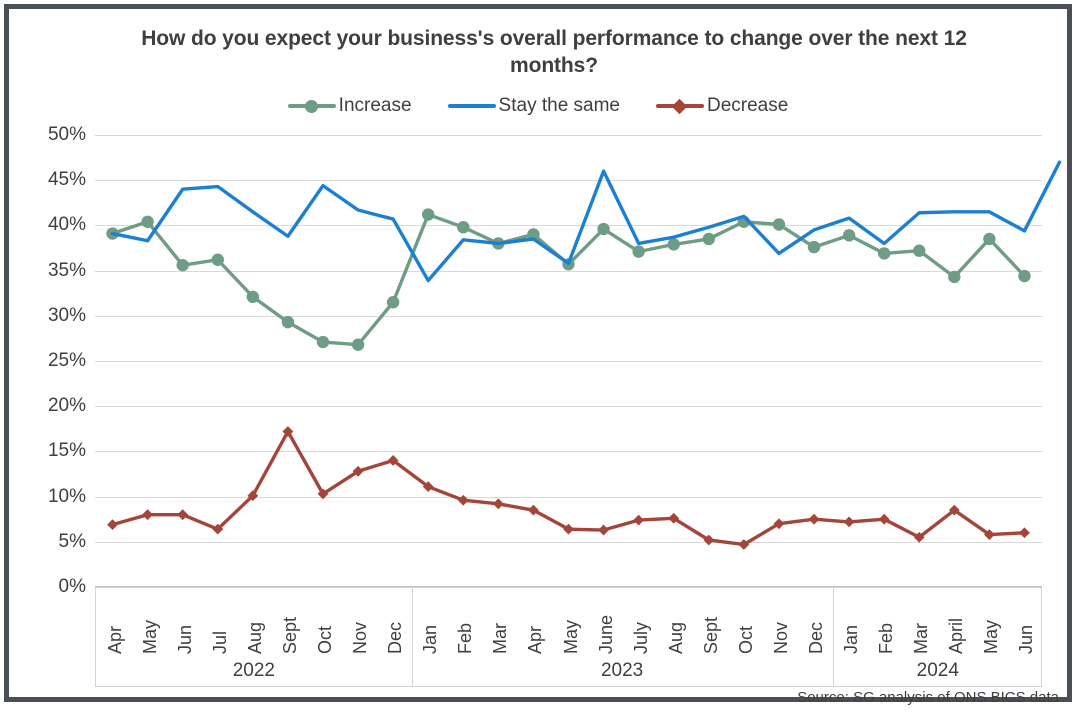  I want to click on chart-source: Source: SG analysis of ONS BICS data, so click(928, 697).